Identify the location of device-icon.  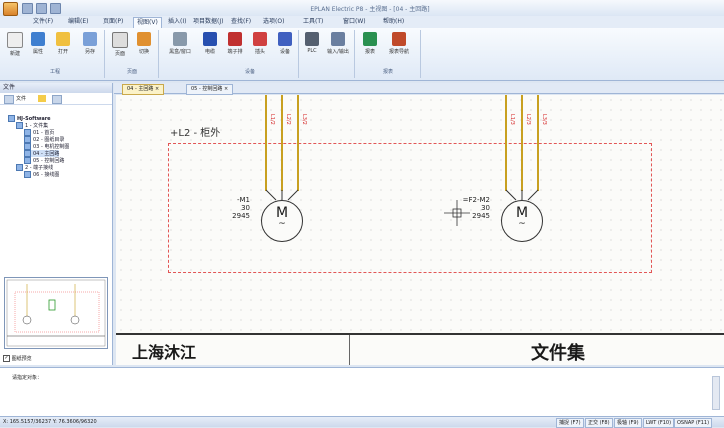
(285, 39).